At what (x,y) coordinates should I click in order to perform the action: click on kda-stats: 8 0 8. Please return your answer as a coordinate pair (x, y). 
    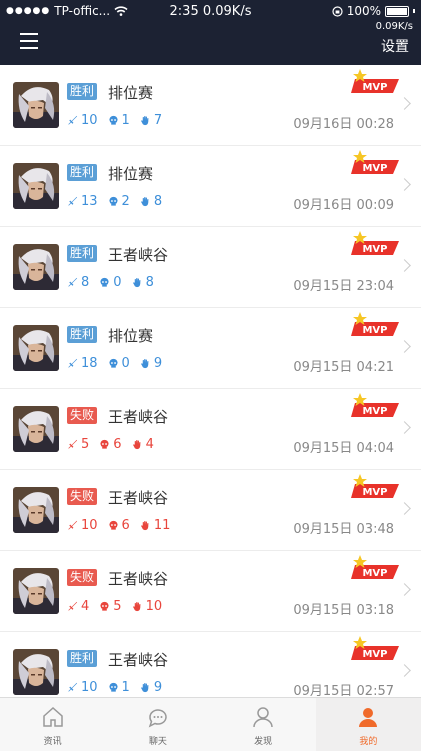
    Looking at the image, I should click on (110, 282).